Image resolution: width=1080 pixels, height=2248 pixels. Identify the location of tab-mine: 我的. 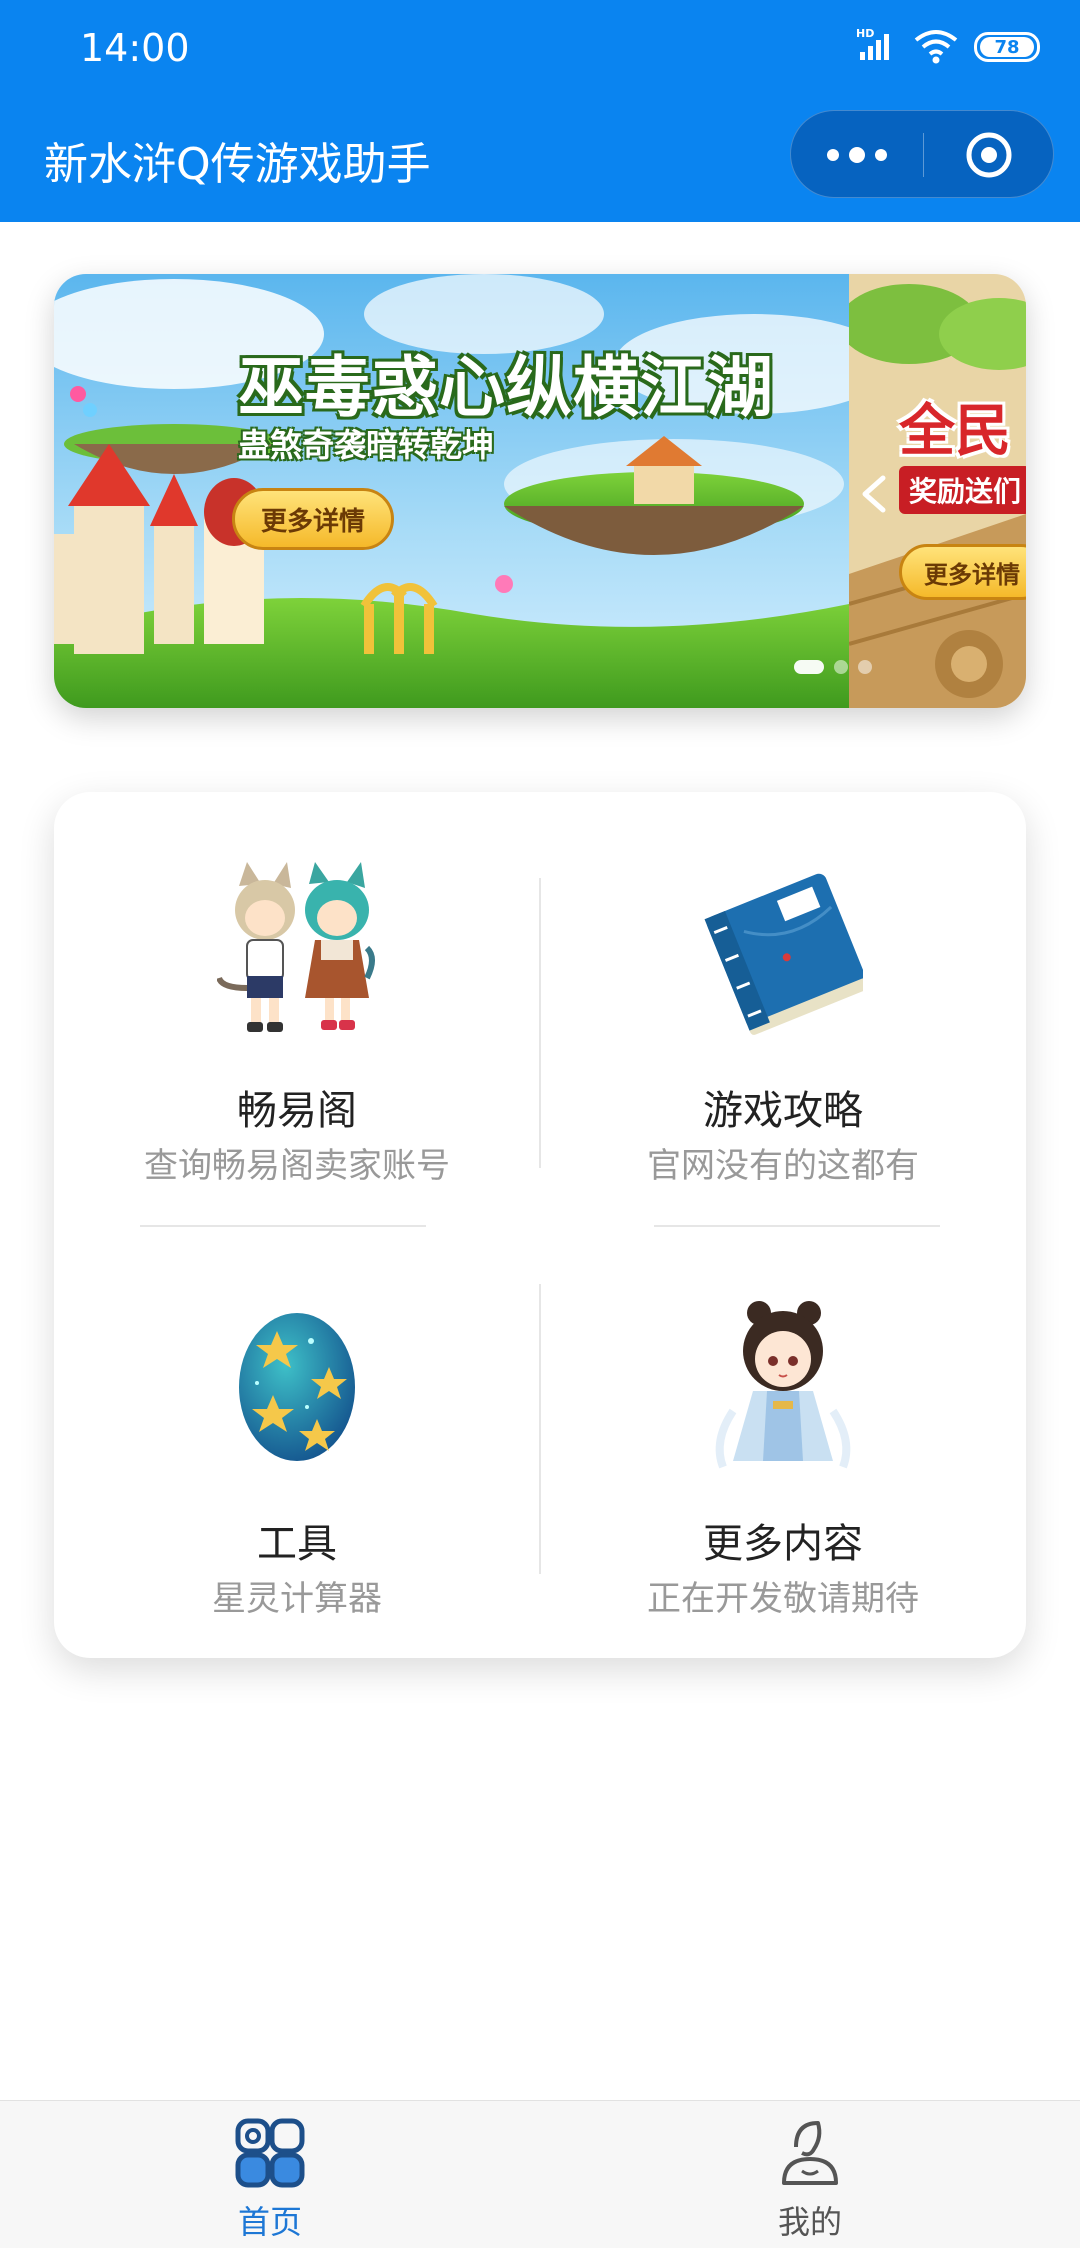
(810, 2174).